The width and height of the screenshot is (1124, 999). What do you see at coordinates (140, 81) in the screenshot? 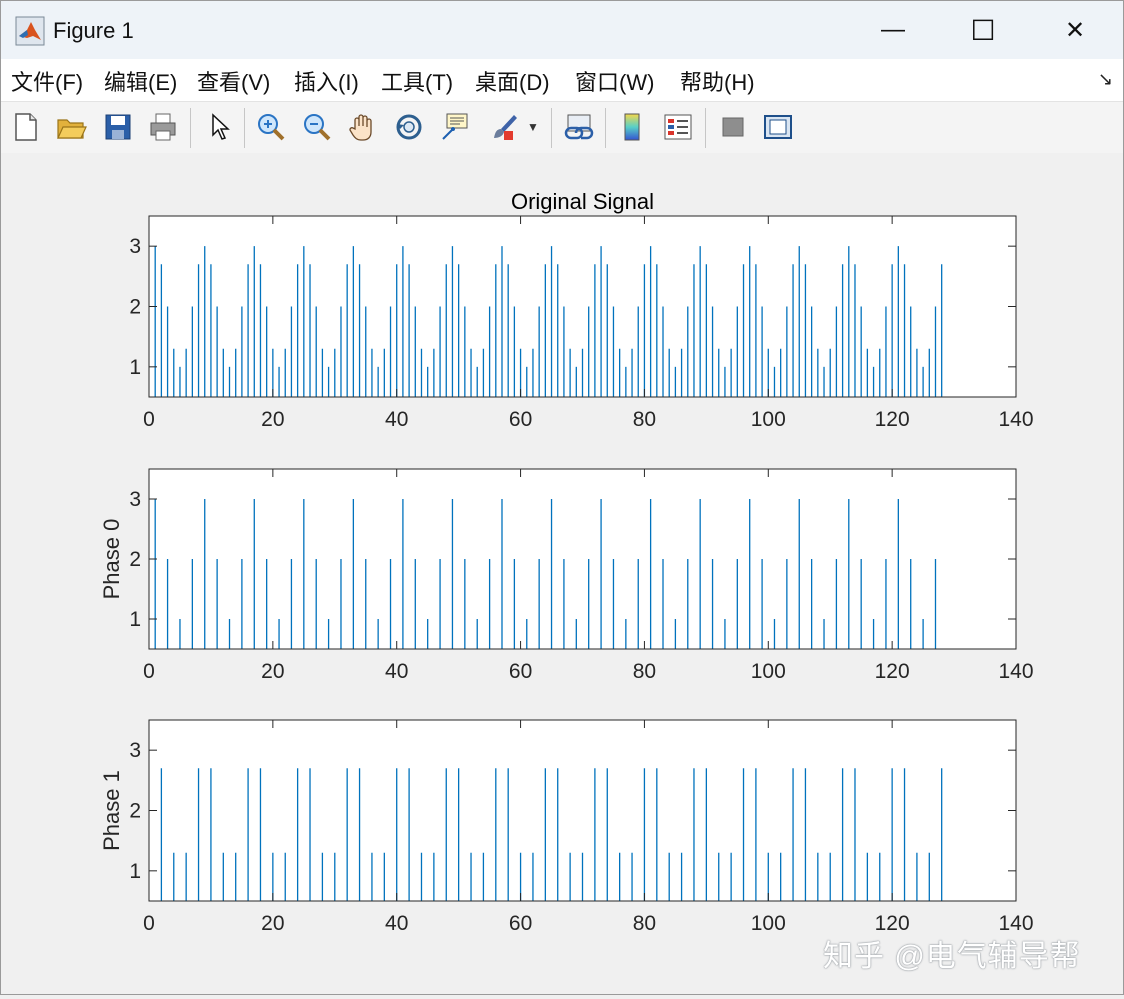
I see `menu-edit: 编辑(E)` at bounding box center [140, 81].